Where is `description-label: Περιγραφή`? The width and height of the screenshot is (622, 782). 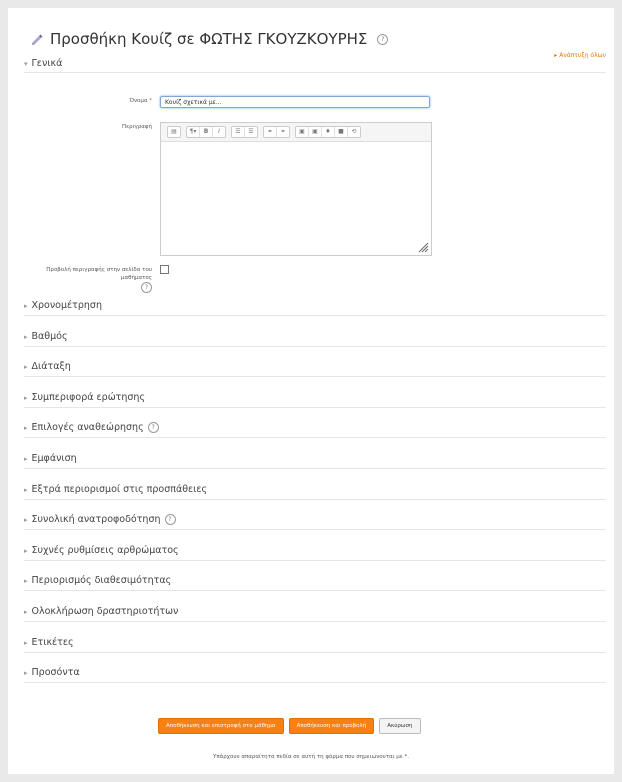
description-label: Περιγραφή is located at coordinates (137, 127).